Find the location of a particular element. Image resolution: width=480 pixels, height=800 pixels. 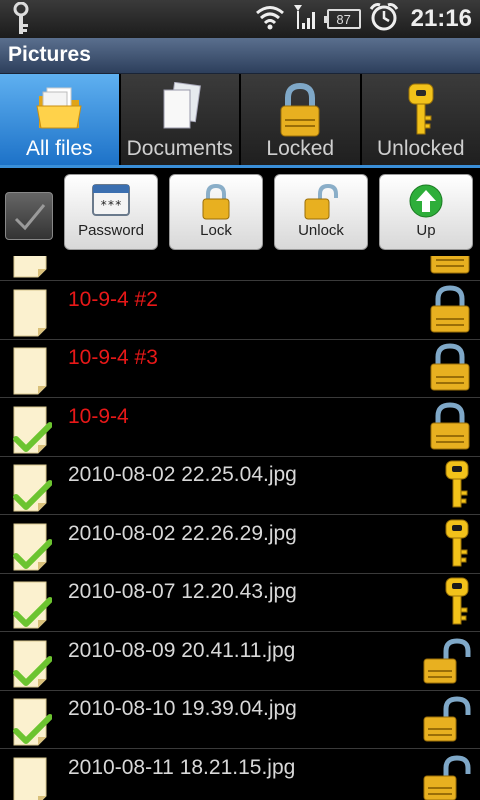

password-icon: *** is located at coordinates (111, 202).